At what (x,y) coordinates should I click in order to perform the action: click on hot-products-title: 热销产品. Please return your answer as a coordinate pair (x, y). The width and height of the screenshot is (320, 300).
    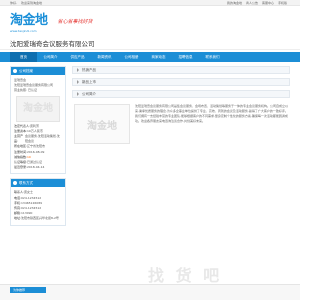
    Looking at the image, I should click on (89, 69).